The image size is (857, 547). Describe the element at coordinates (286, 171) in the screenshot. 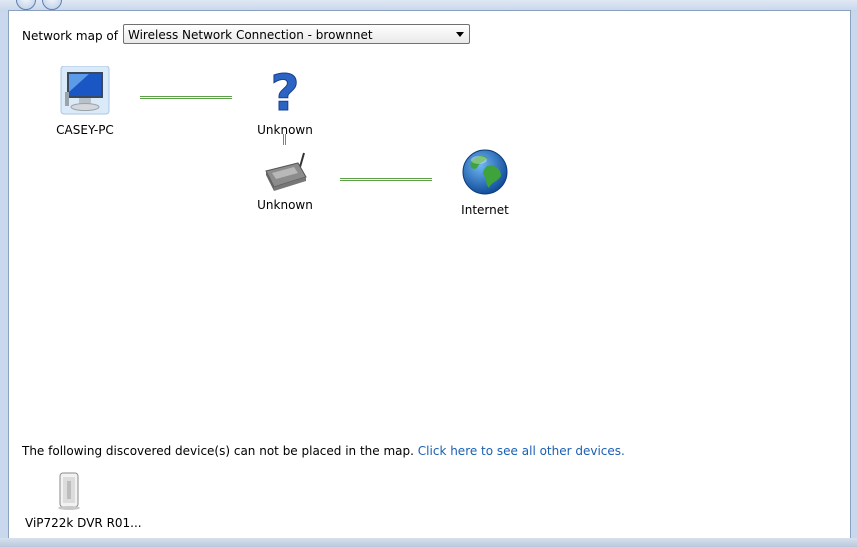

I see `router-icon` at that location.